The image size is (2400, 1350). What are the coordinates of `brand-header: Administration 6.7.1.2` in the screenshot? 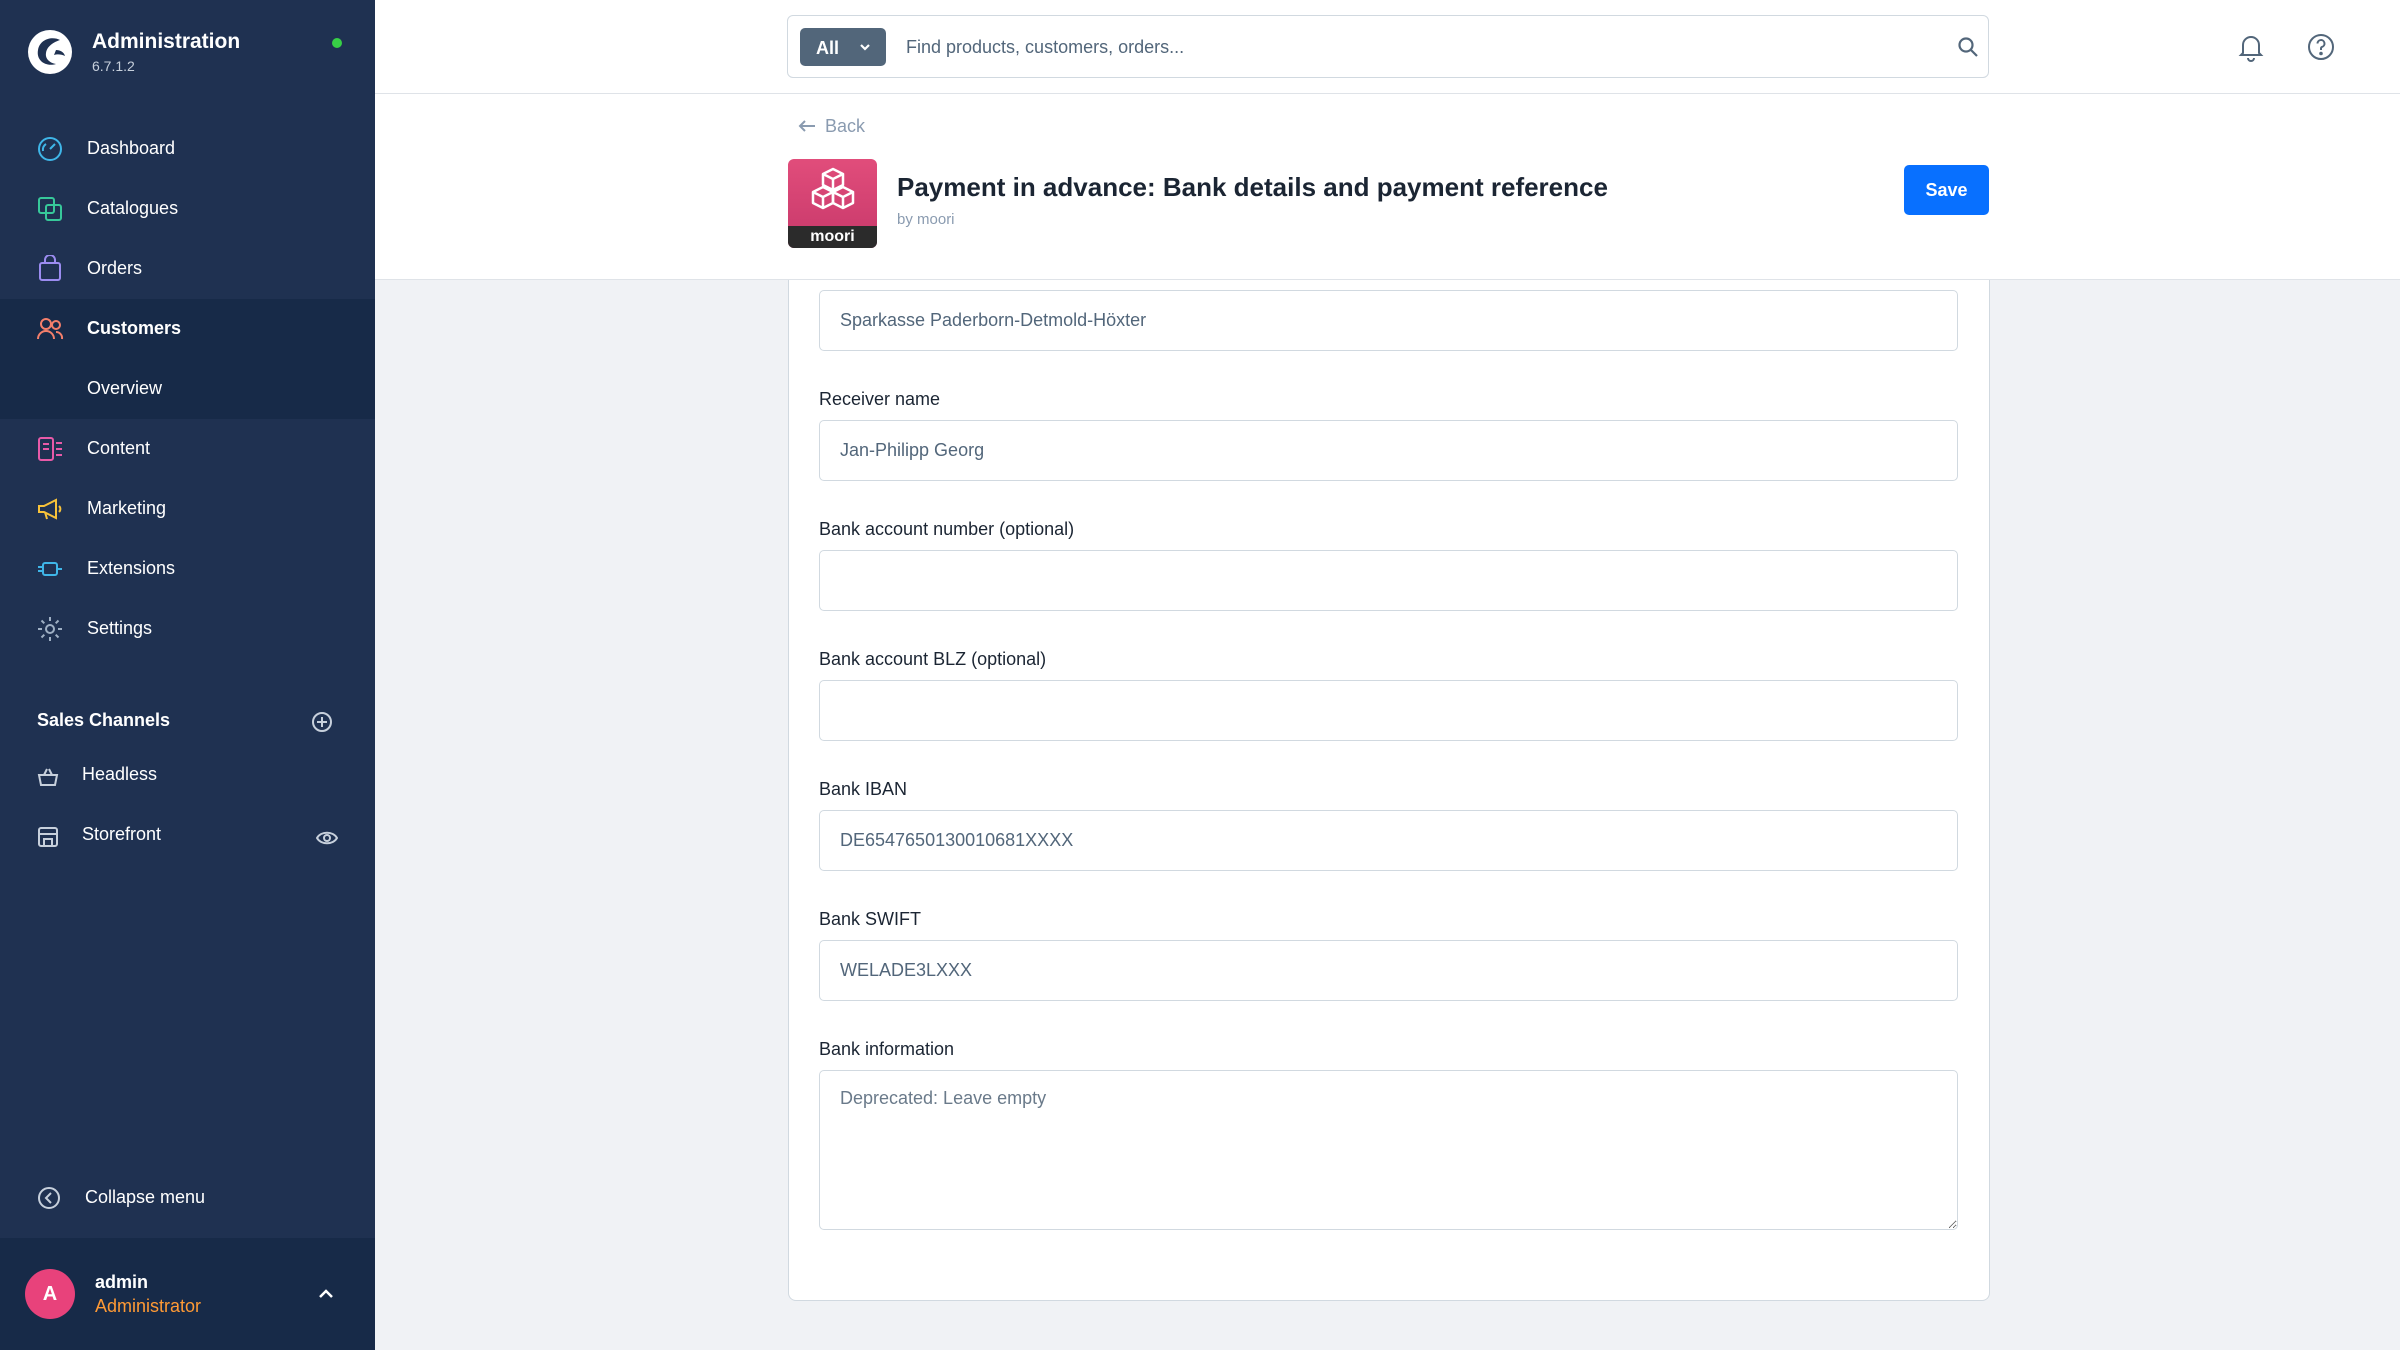 It's located at (191, 52).